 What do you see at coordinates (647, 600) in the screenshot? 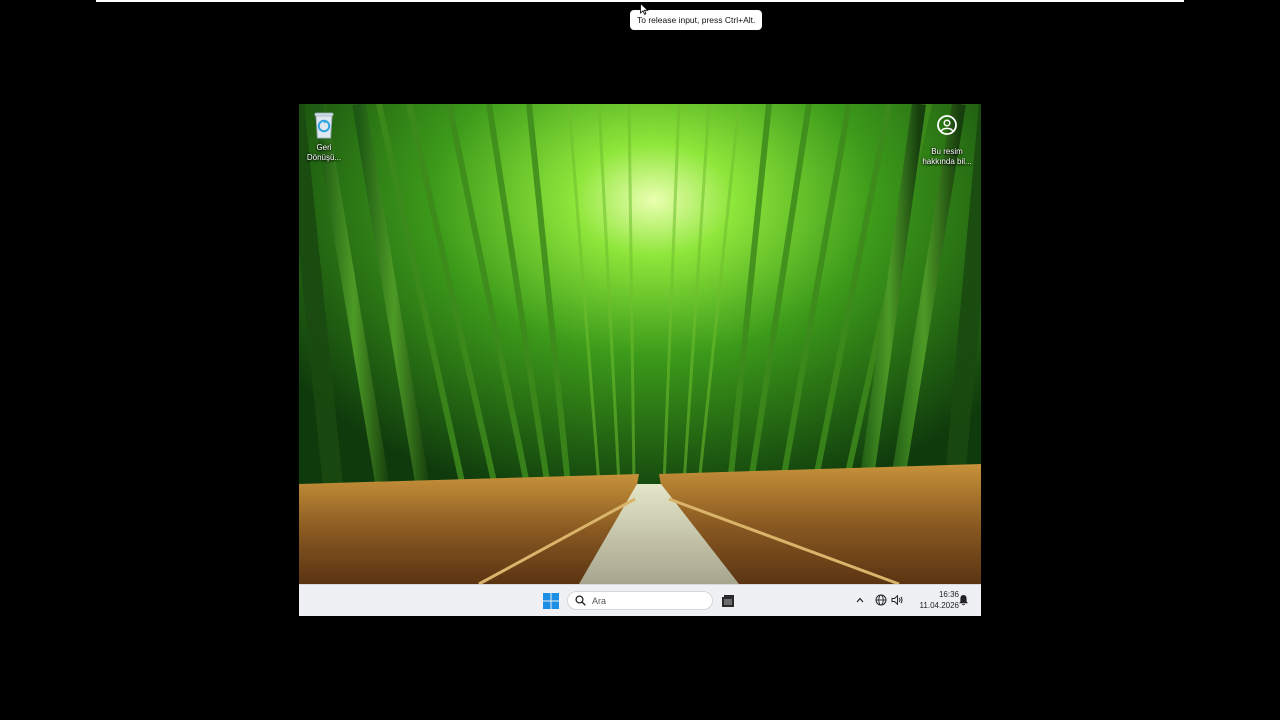
I see `search-input` at bounding box center [647, 600].